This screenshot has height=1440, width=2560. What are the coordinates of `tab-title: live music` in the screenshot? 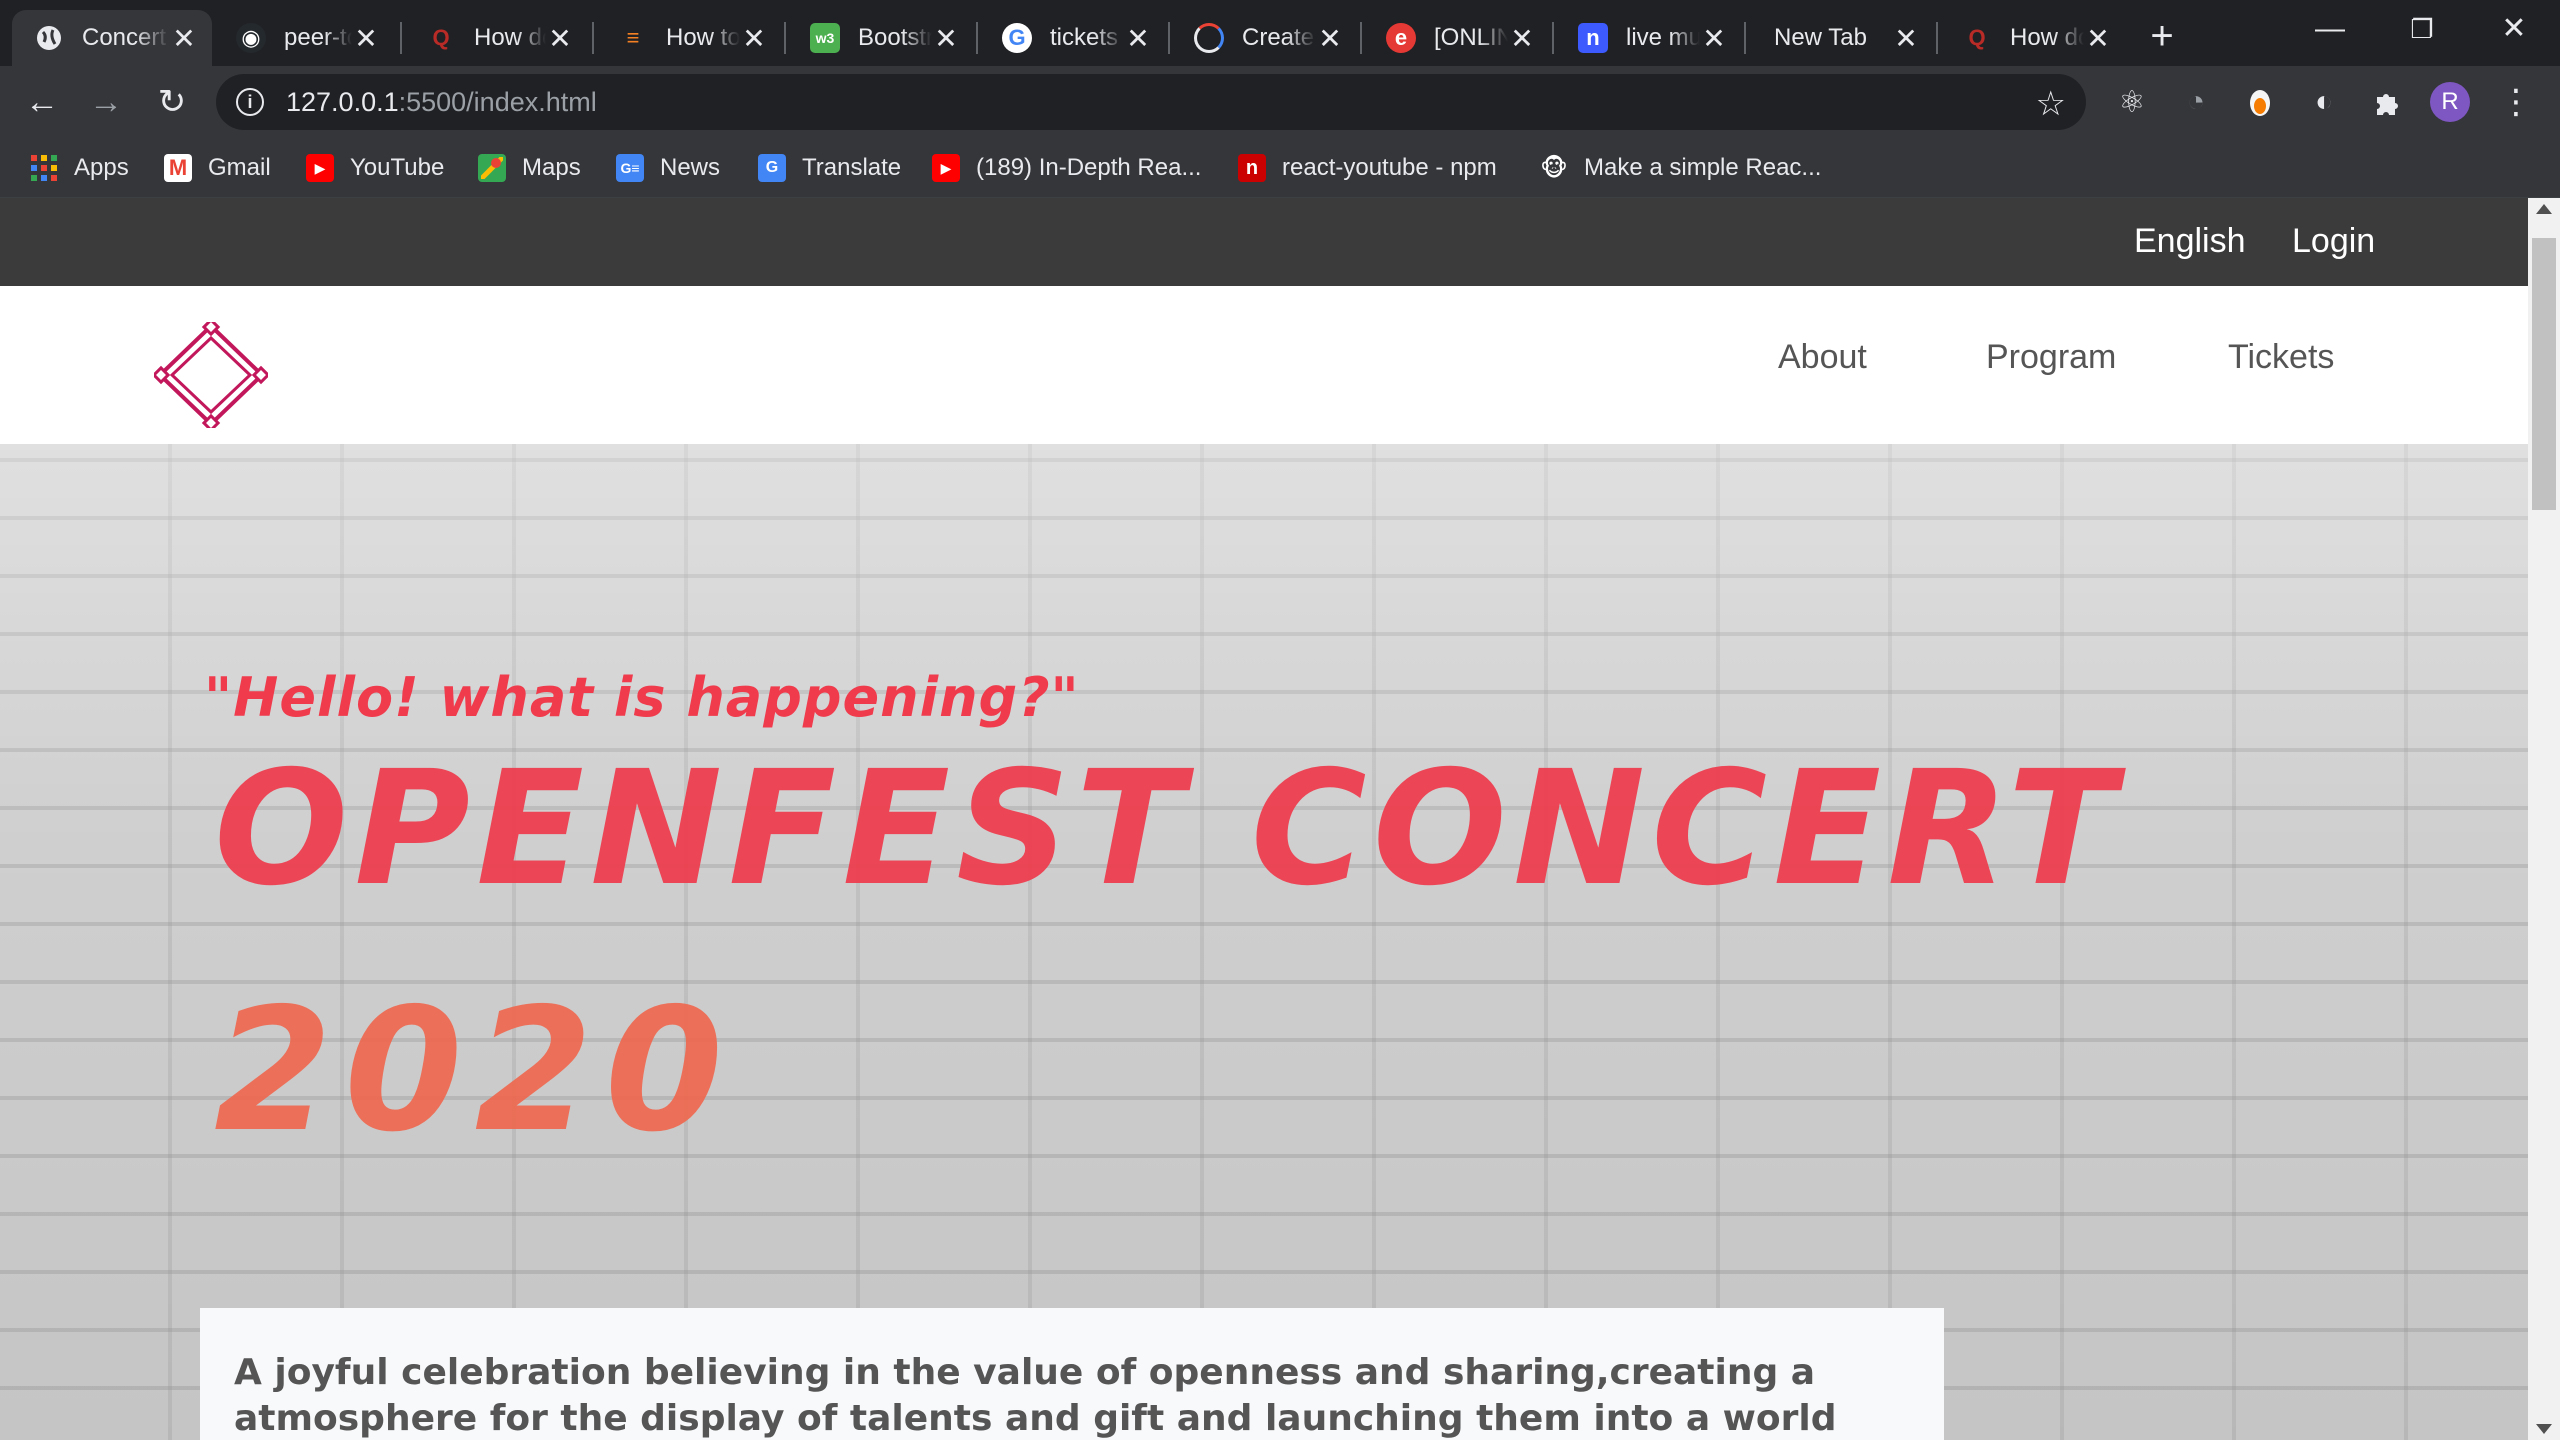 It's located at (1663, 37).